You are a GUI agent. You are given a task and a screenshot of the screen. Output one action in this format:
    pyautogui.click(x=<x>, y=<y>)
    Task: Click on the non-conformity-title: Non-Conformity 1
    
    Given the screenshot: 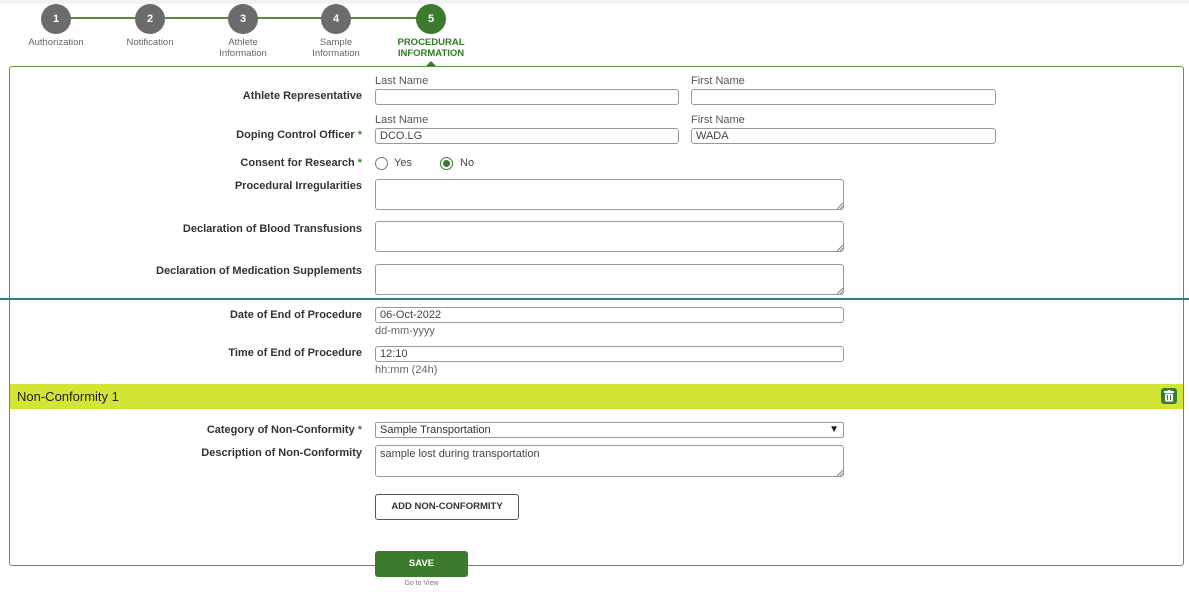 What is the action you would take?
    pyautogui.click(x=68, y=396)
    